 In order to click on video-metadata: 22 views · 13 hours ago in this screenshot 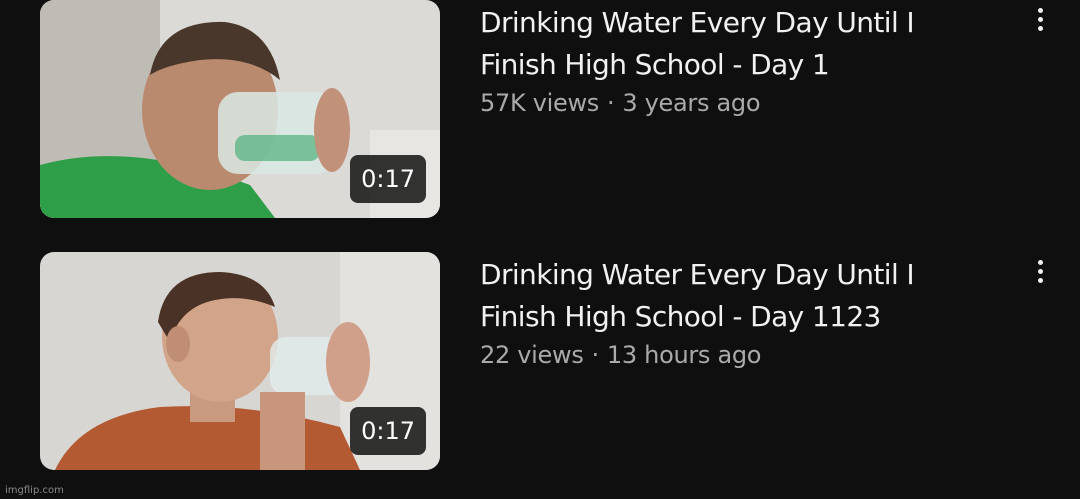, I will do `click(621, 355)`.